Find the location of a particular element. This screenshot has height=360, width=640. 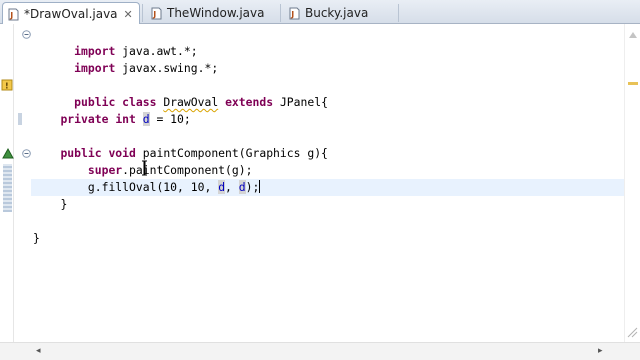

arrow-left-icon: ◂ is located at coordinates (38, 351).